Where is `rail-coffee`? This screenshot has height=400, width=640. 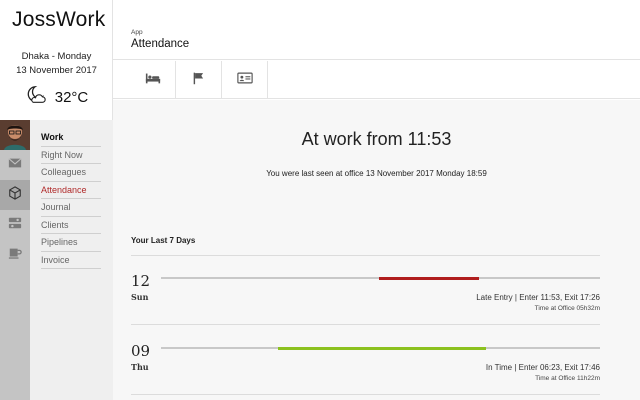
rail-coffee is located at coordinates (15, 255).